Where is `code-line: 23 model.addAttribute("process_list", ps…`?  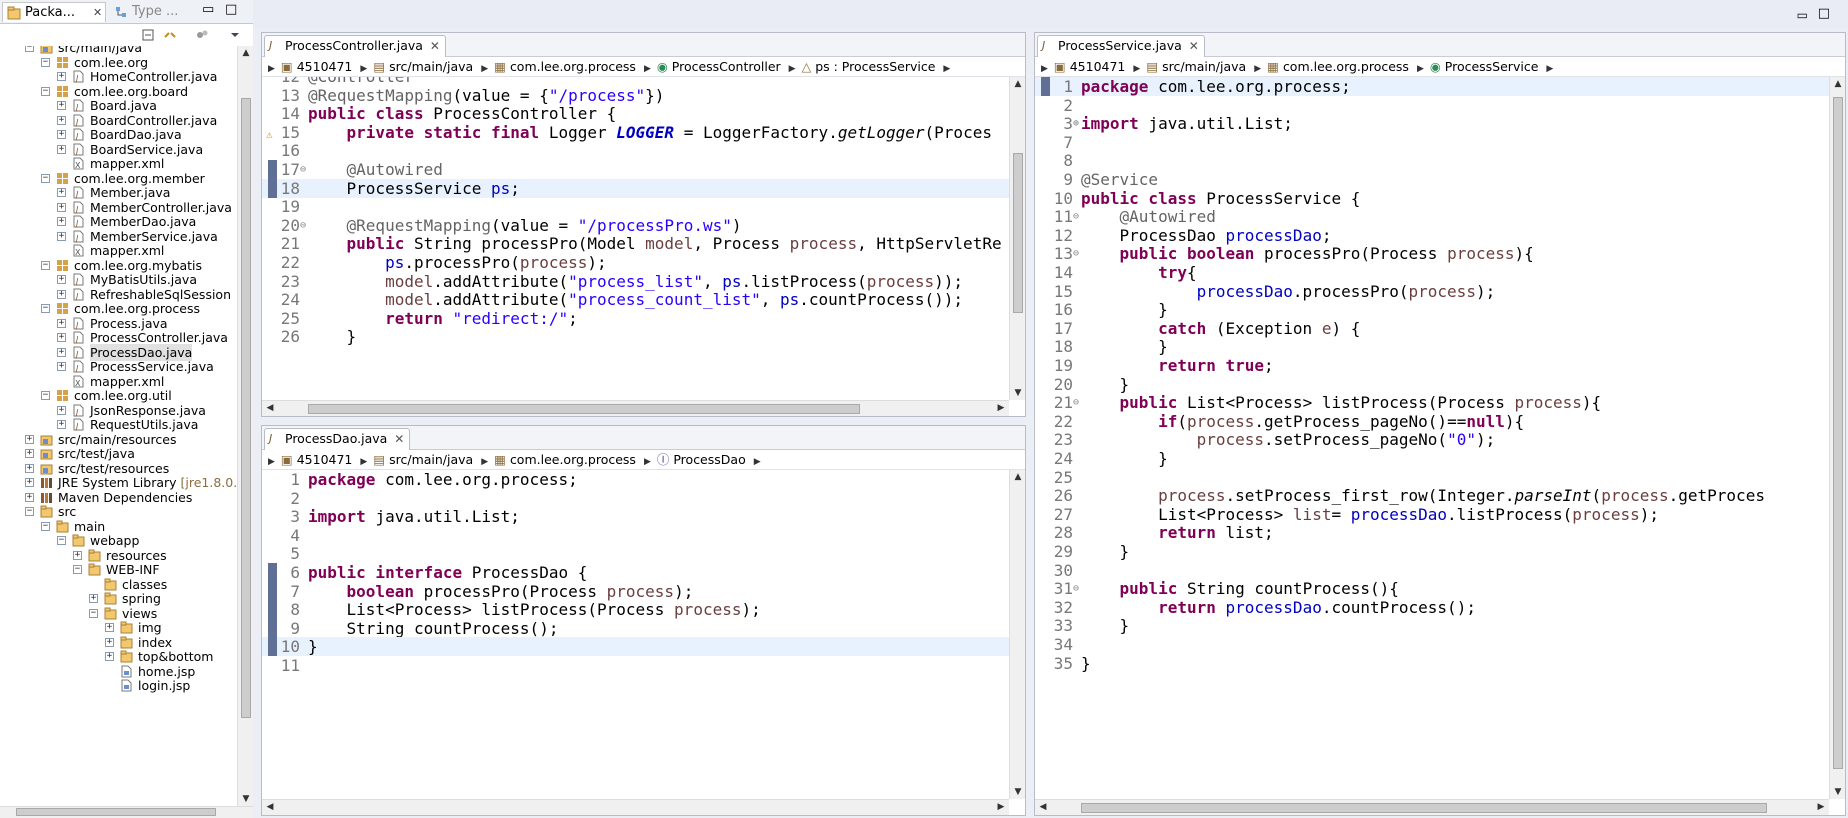 code-line: 23 model.addAttribute("process_list", ps… is located at coordinates (635, 281).